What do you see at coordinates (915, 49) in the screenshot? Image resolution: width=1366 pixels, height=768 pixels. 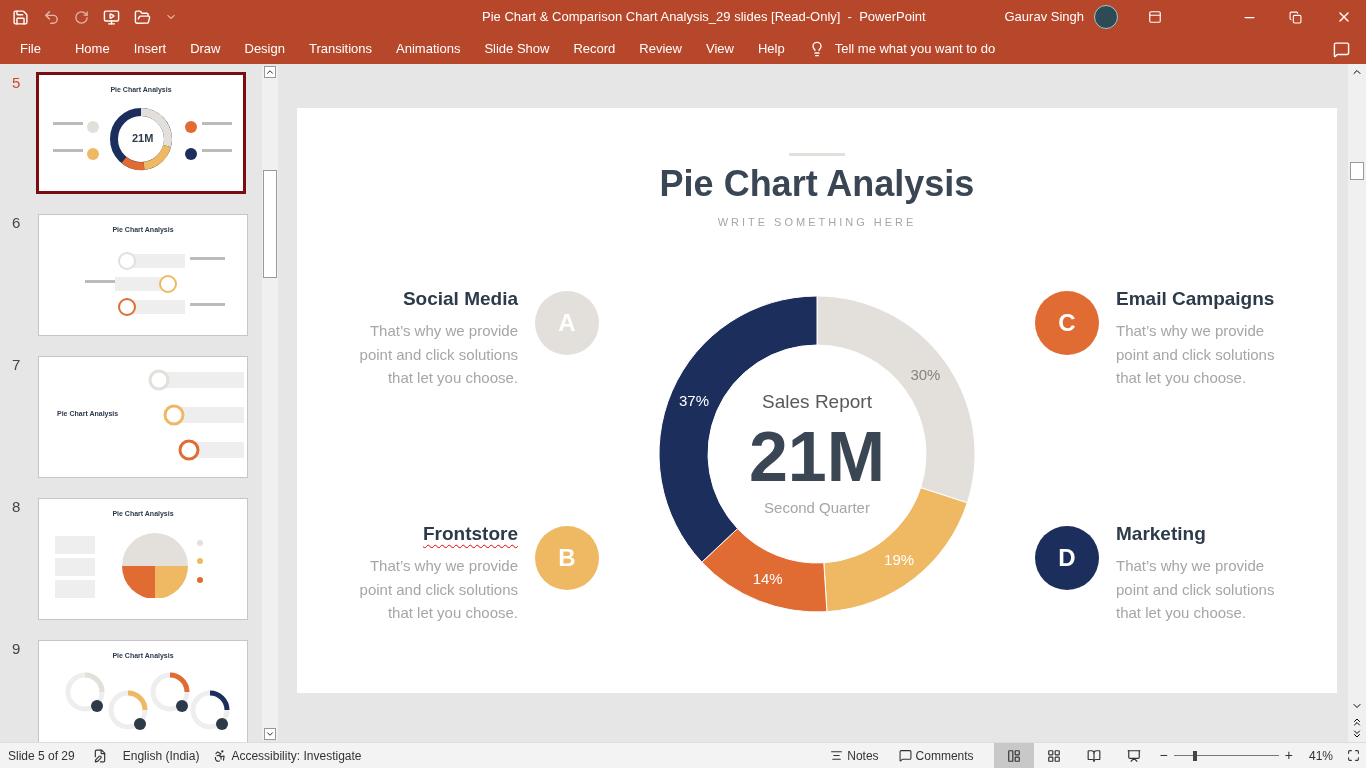 I see `tell-me-field: Tell me what you want to do` at bounding box center [915, 49].